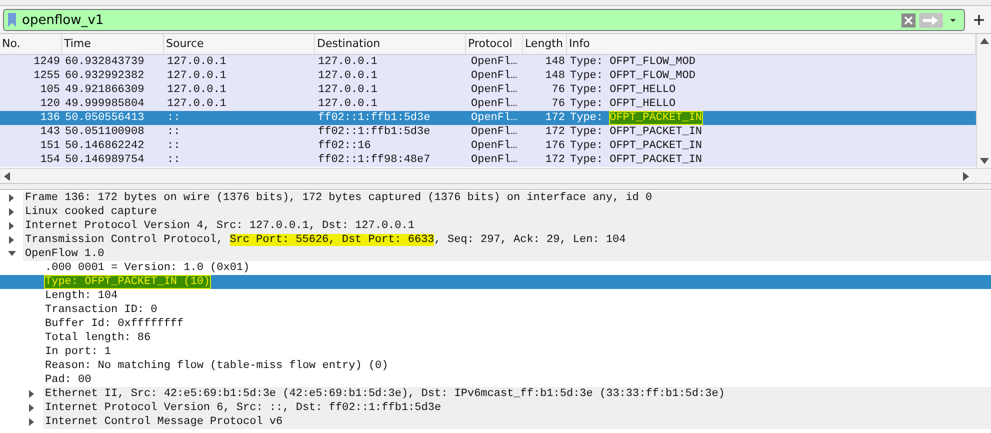 The height and width of the screenshot is (433, 991). What do you see at coordinates (984, 41) in the screenshot?
I see `scroll-up-icon` at bounding box center [984, 41].